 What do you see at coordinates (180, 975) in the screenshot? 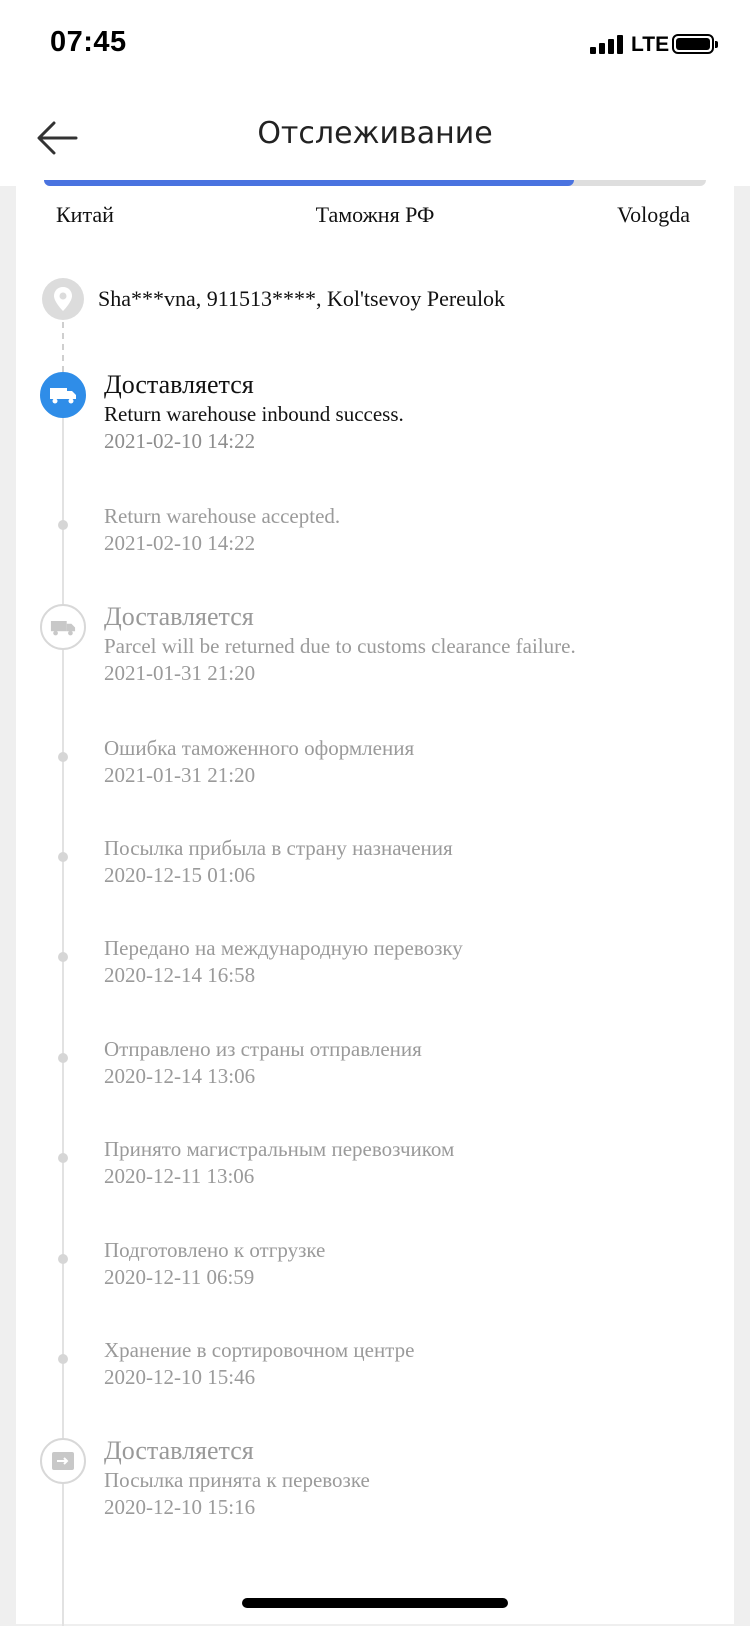
I see `event-time: 2020-12-14 16:58` at bounding box center [180, 975].